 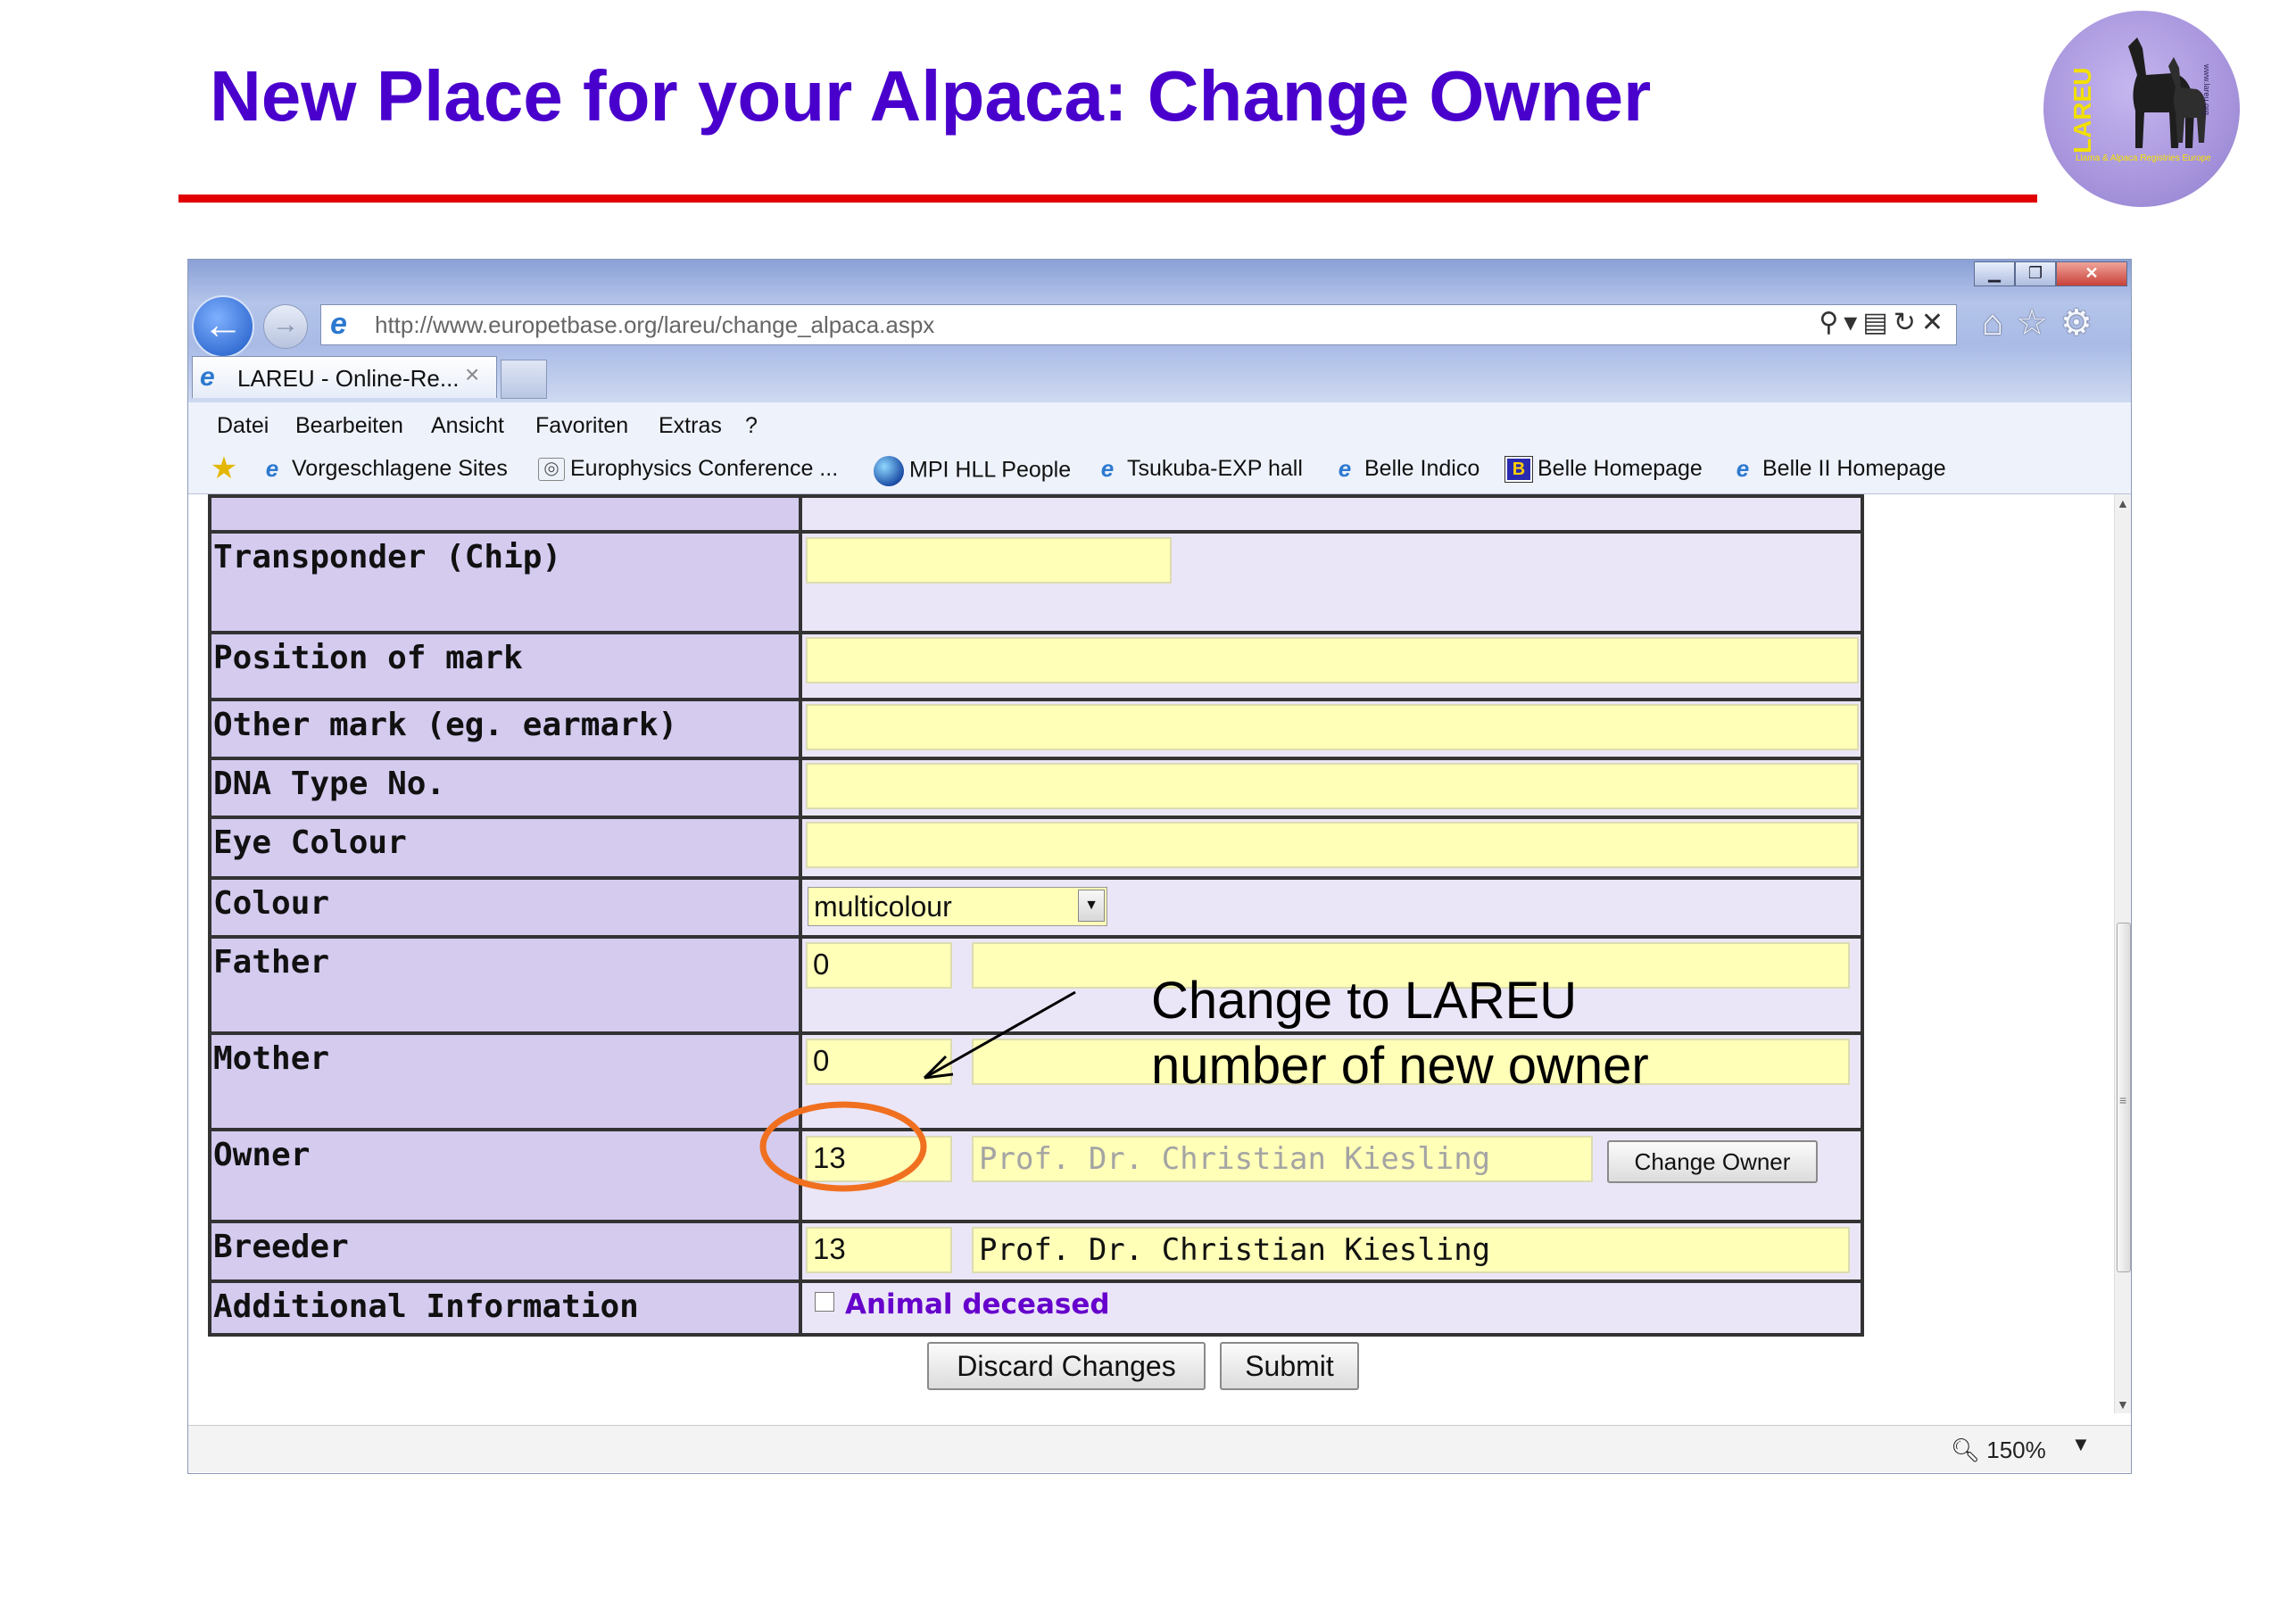 What do you see at coordinates (751, 426) in the screenshot?
I see `menu-help: ?` at bounding box center [751, 426].